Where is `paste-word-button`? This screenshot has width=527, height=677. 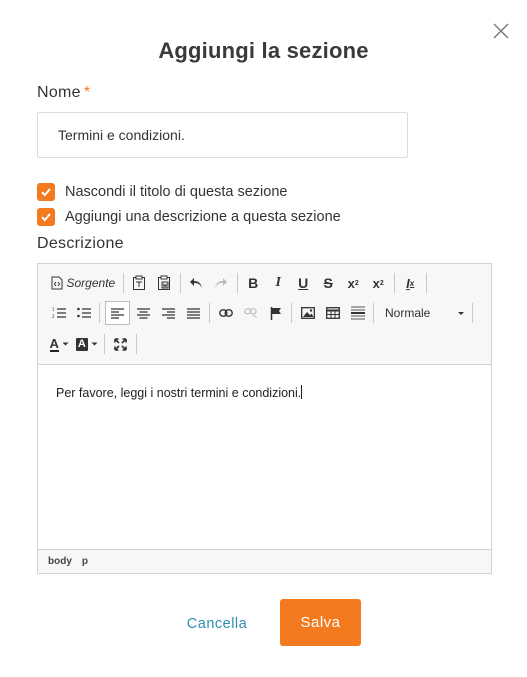 paste-word-button is located at coordinates (164, 283).